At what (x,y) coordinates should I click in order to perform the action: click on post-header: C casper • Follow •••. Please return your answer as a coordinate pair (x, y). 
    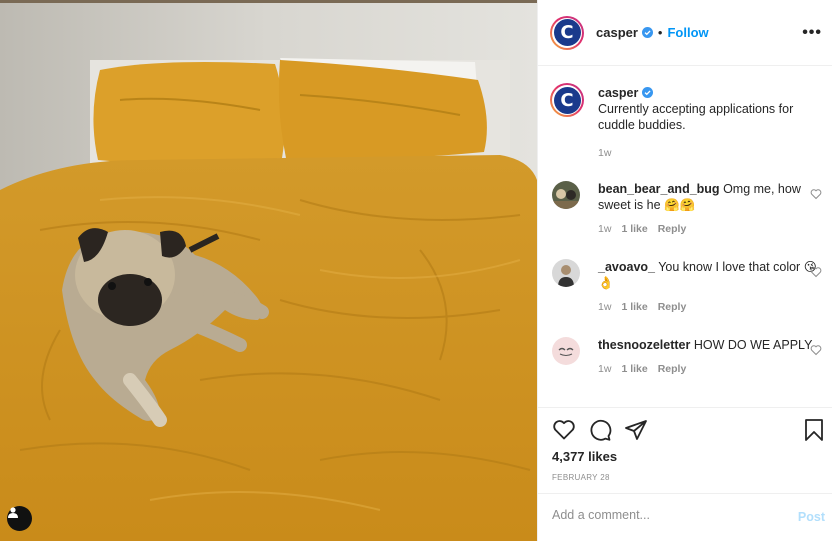
    Looking at the image, I should click on (685, 33).